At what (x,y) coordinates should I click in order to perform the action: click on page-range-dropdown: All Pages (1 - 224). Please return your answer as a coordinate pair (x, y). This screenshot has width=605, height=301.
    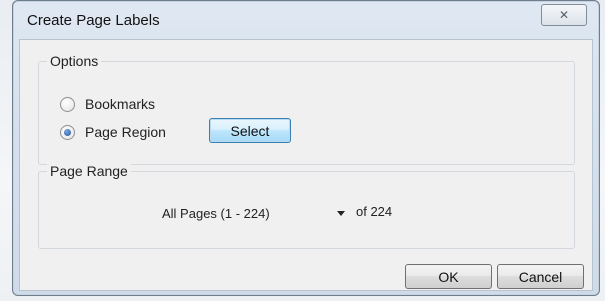
    Looking at the image, I should click on (256, 213).